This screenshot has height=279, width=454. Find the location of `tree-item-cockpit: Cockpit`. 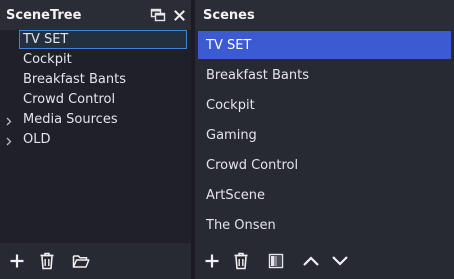

tree-item-cockpit: Cockpit is located at coordinates (95, 60).